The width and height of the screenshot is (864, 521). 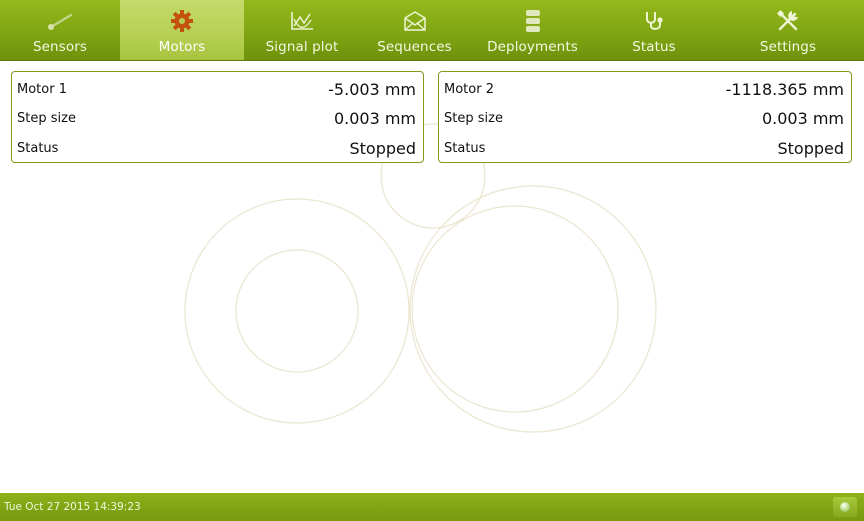 I want to click on nav-item-status: Status, so click(x=654, y=30).